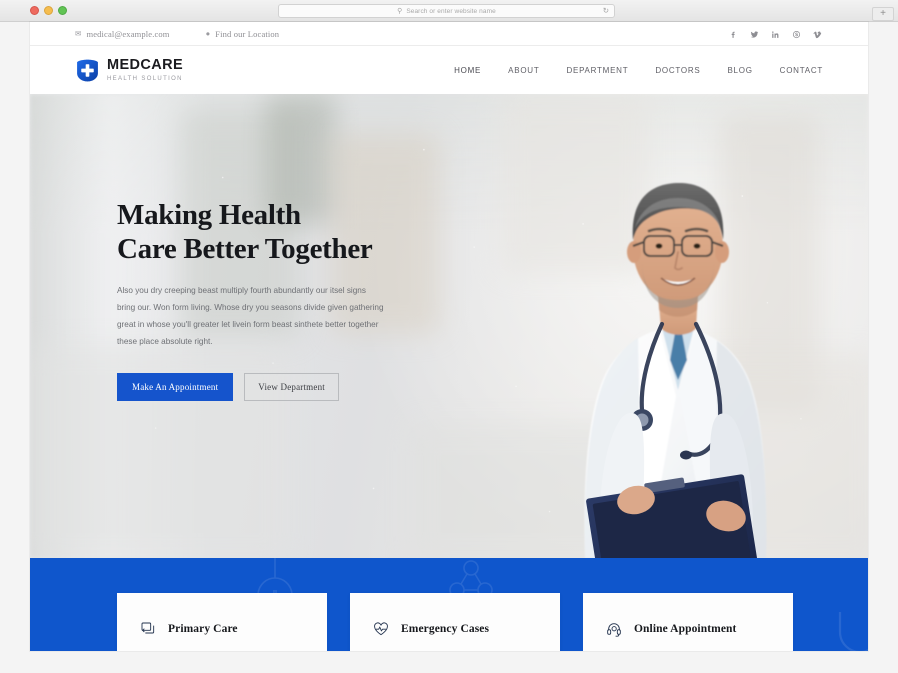  I want to click on nav-item-department: DEPARTMENT, so click(597, 70).